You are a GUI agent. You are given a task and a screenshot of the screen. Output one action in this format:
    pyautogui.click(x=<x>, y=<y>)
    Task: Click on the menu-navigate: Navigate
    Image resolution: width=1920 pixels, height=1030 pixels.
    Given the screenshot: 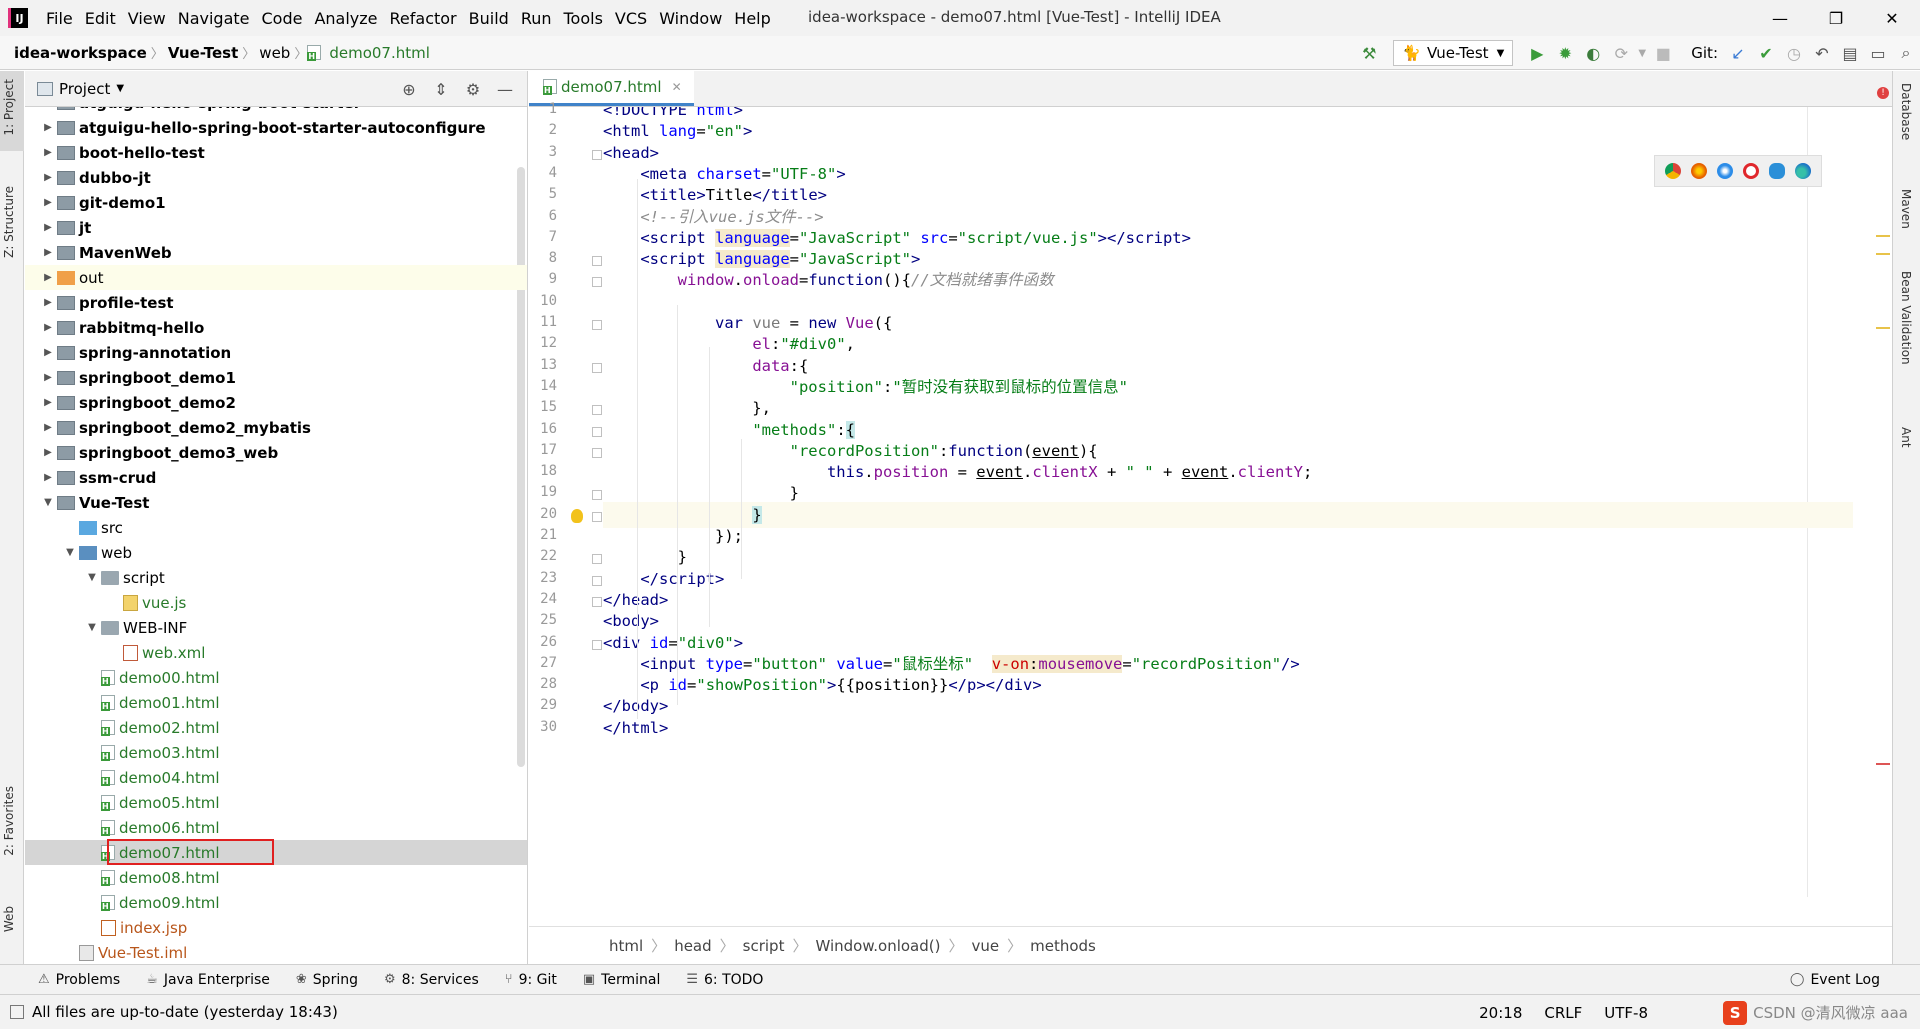 What is the action you would take?
    pyautogui.click(x=214, y=18)
    